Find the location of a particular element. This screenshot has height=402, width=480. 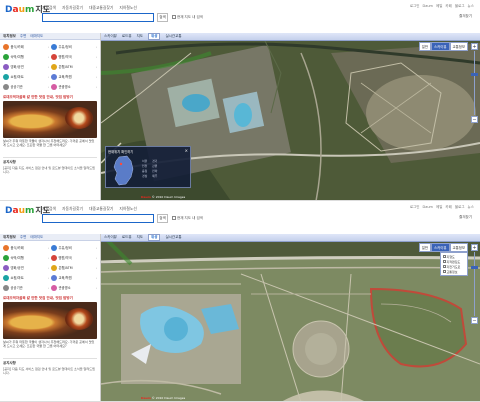

korea-map-icon is located at coordinates (124, 171).